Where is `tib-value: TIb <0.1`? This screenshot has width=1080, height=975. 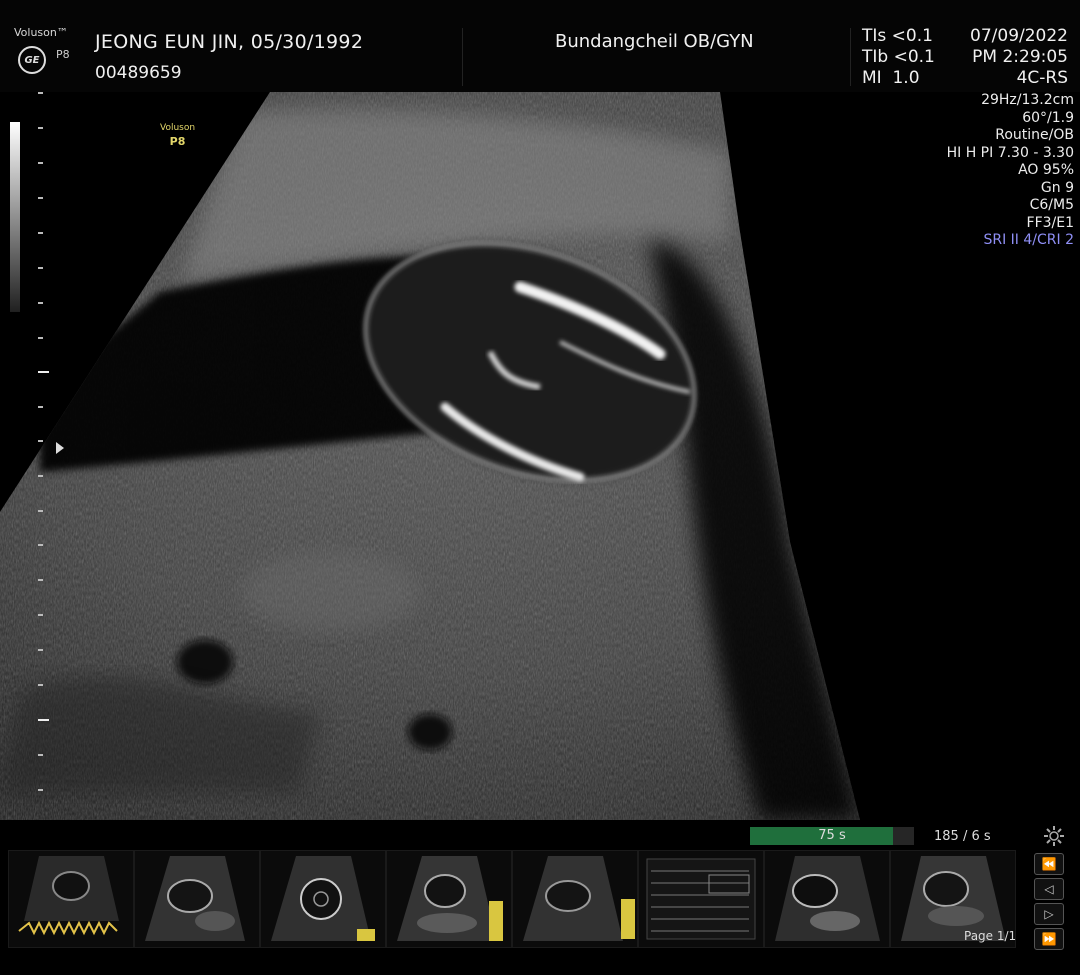 tib-value: TIb <0.1 is located at coordinates (898, 57).